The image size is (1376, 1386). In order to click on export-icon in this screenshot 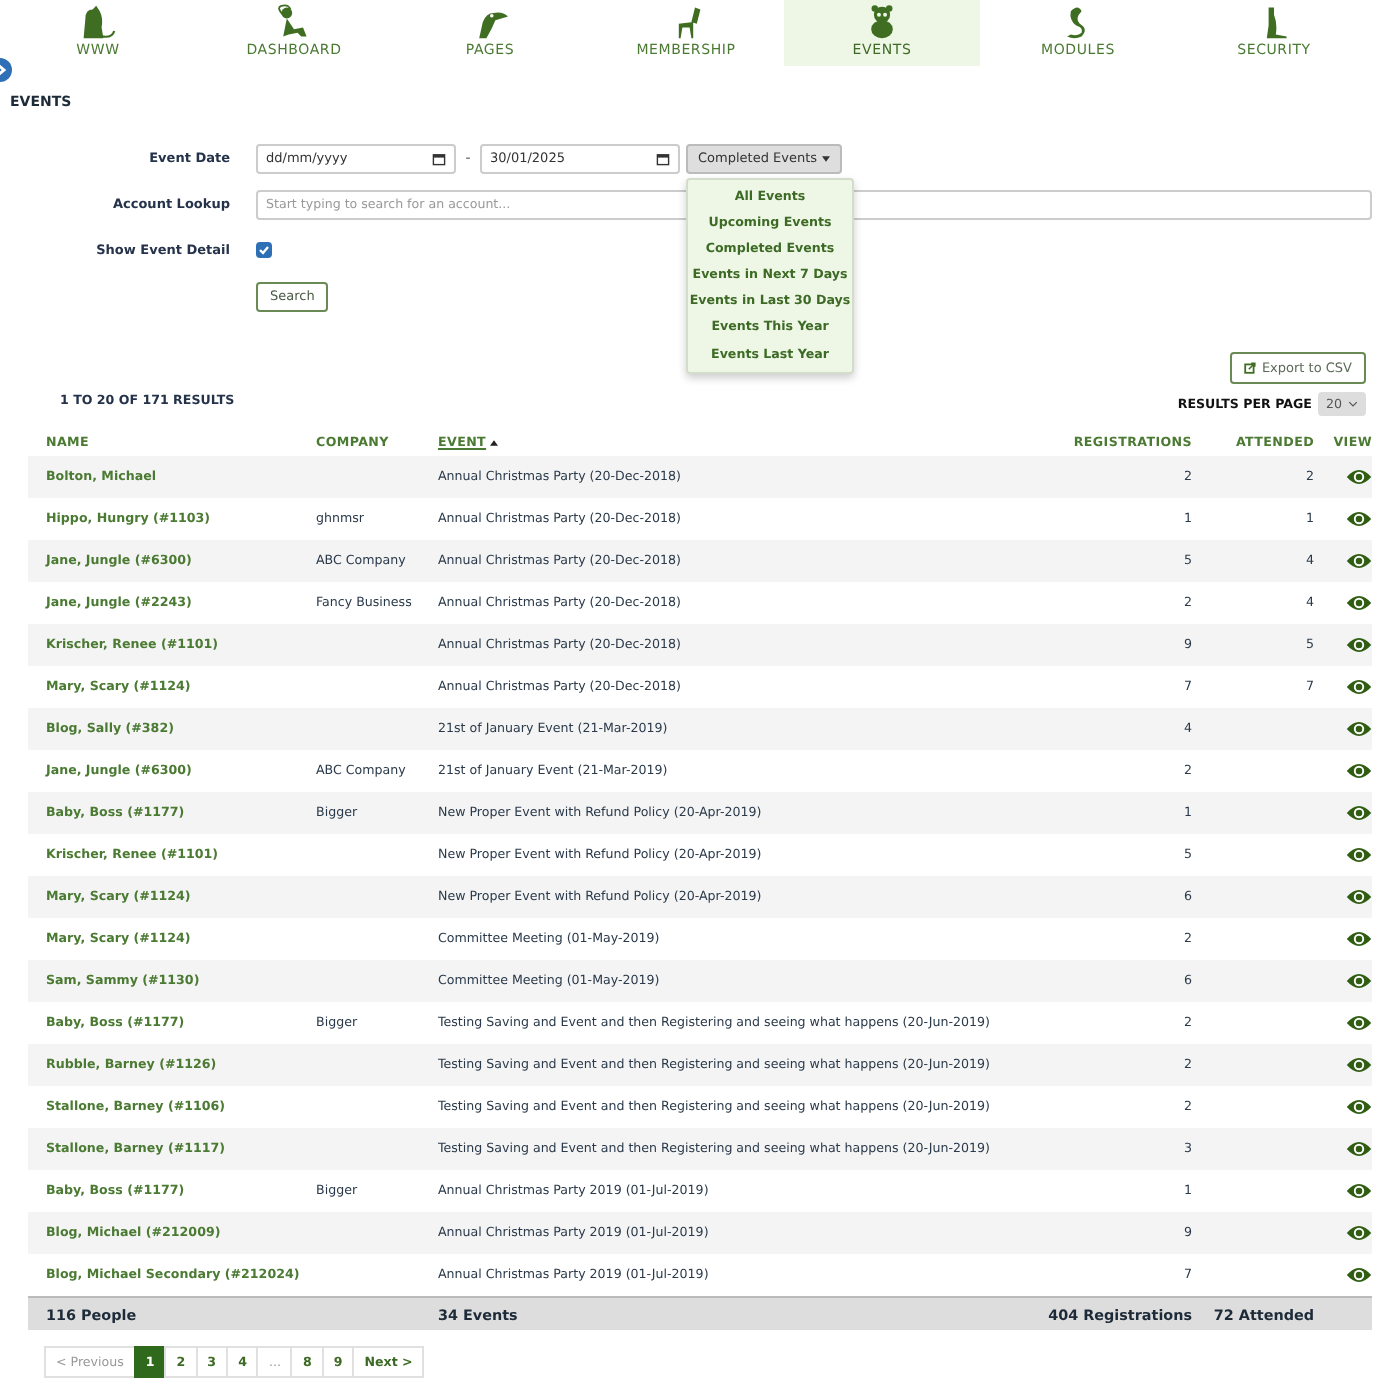, I will do `click(1249, 368)`.